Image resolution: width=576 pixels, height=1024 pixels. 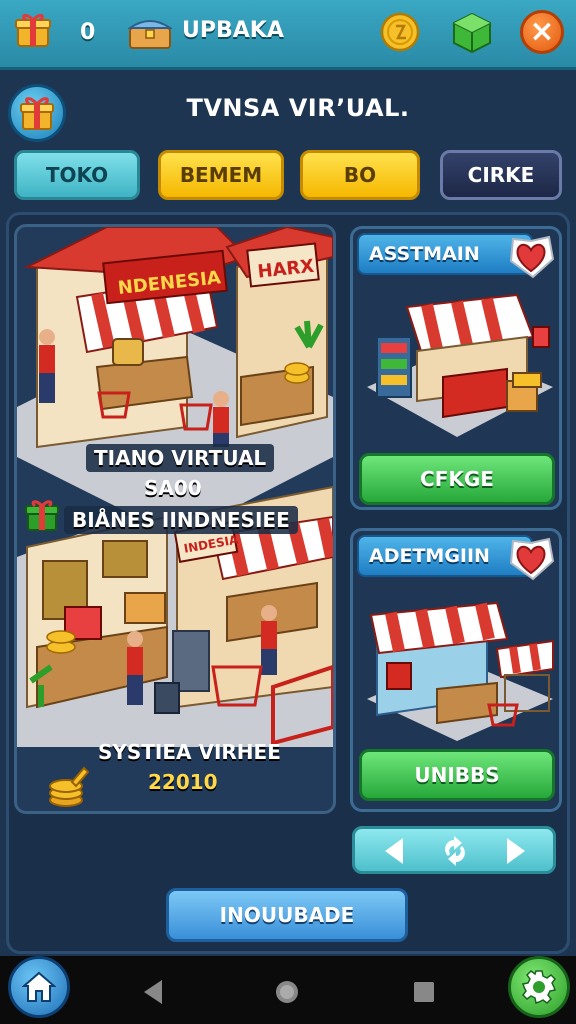 I want to click on store-card-1-button: CFKGE, so click(x=457, y=479).